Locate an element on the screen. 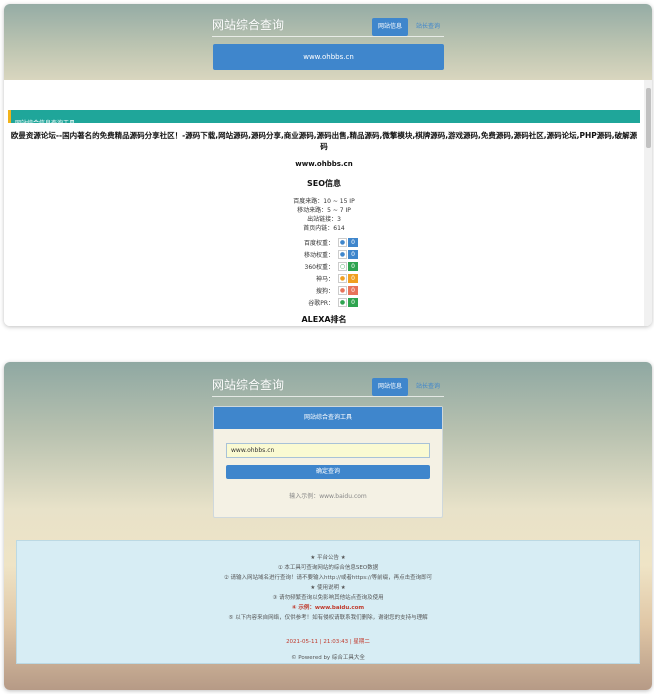 The image size is (654, 694). mobile-icon: ● is located at coordinates (342, 254).